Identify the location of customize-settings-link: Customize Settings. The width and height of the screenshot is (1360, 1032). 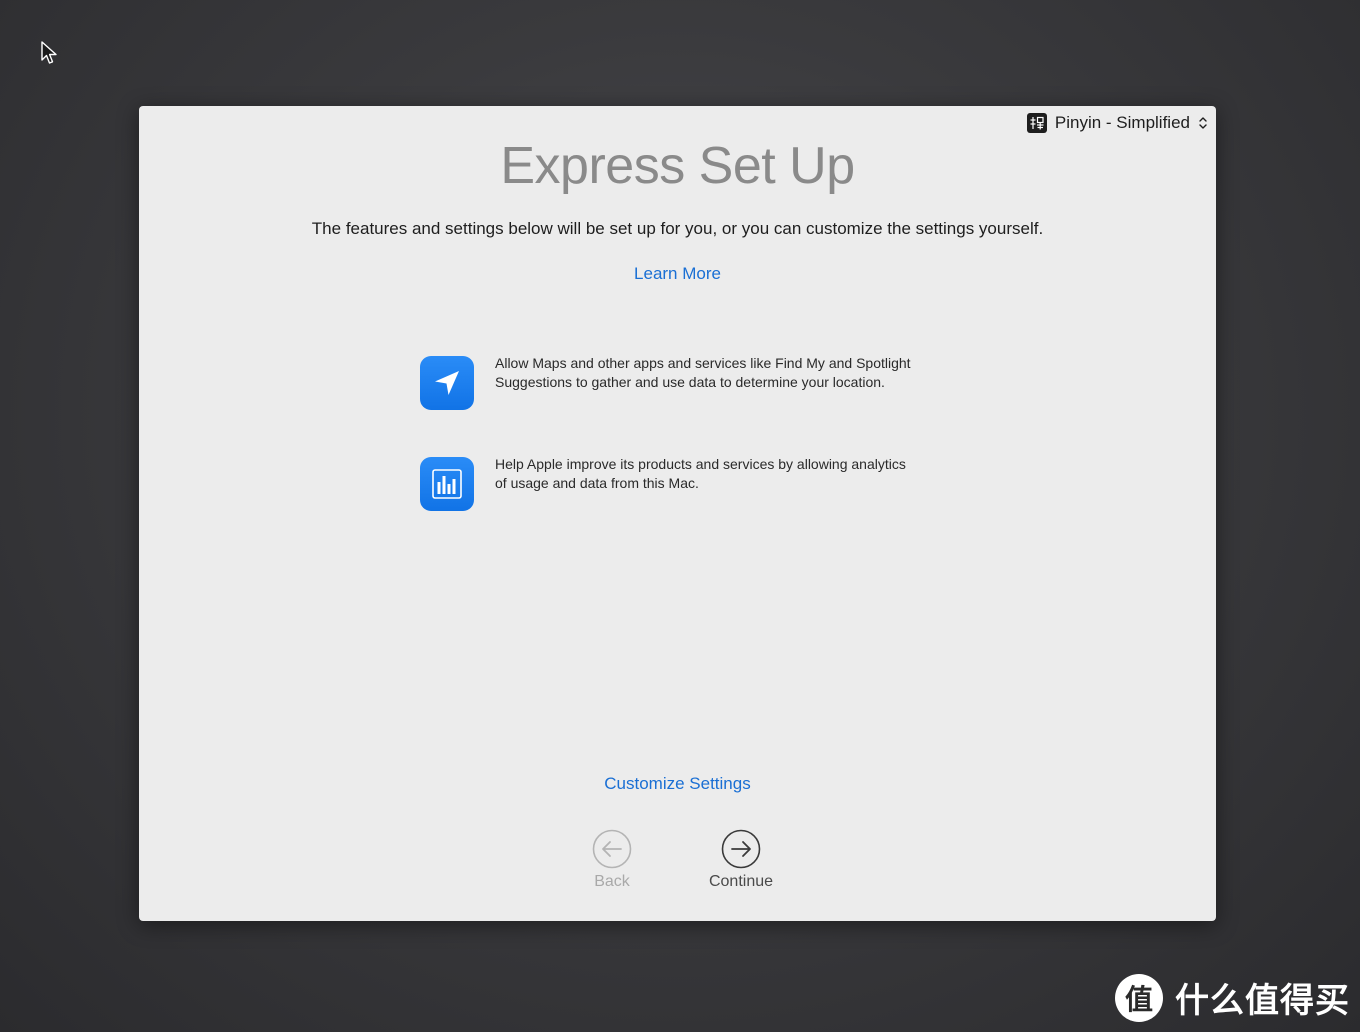
(677, 784).